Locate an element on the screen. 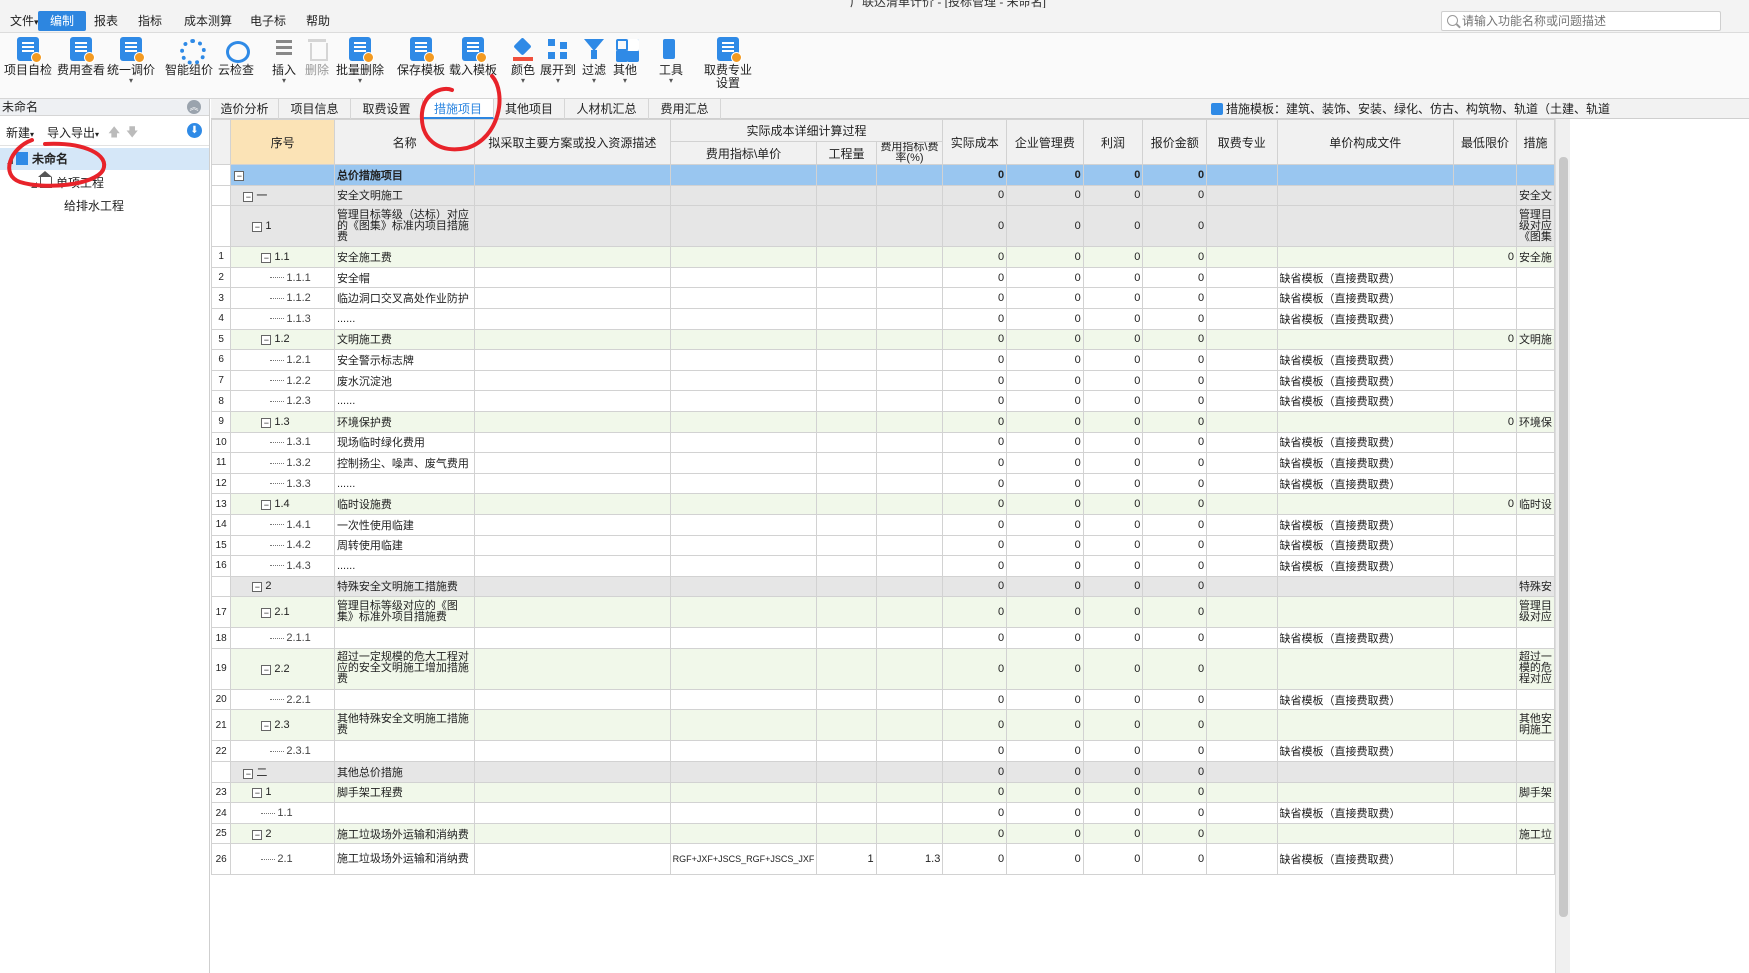  profit-header: 利润 is located at coordinates (1113, 142).